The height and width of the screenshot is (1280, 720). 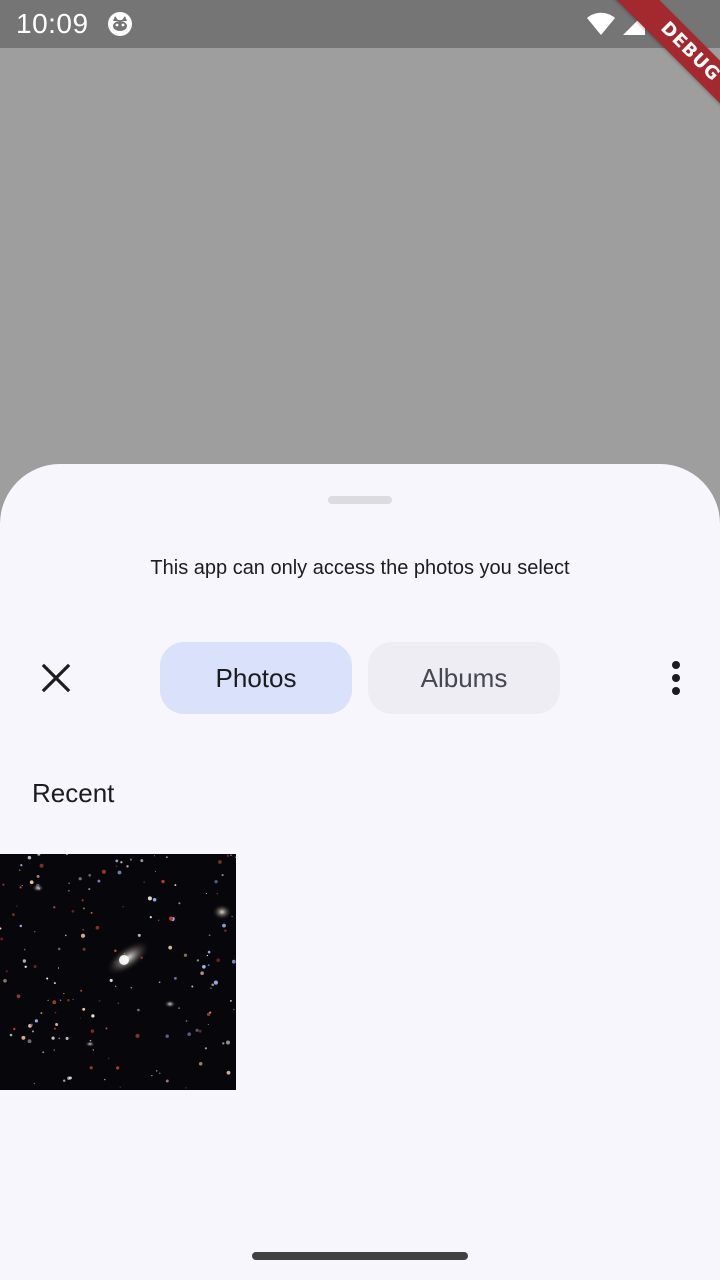 What do you see at coordinates (360, 24) in the screenshot?
I see `status-bar: 10:09` at bounding box center [360, 24].